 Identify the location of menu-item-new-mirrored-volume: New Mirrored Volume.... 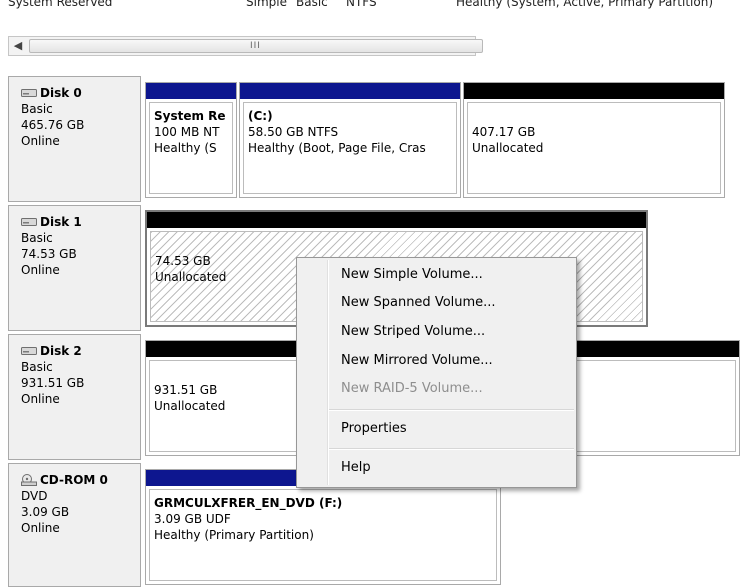
(417, 361).